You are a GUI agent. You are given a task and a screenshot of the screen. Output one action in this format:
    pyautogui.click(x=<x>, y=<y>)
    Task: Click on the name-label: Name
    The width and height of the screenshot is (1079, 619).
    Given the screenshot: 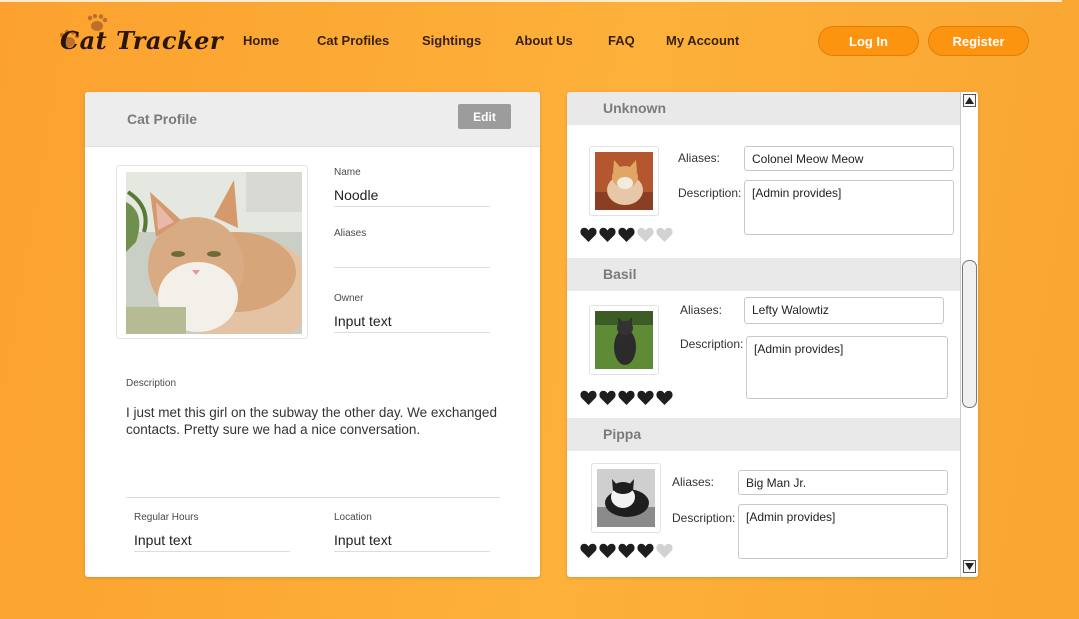 What is the action you would take?
    pyautogui.click(x=347, y=172)
    